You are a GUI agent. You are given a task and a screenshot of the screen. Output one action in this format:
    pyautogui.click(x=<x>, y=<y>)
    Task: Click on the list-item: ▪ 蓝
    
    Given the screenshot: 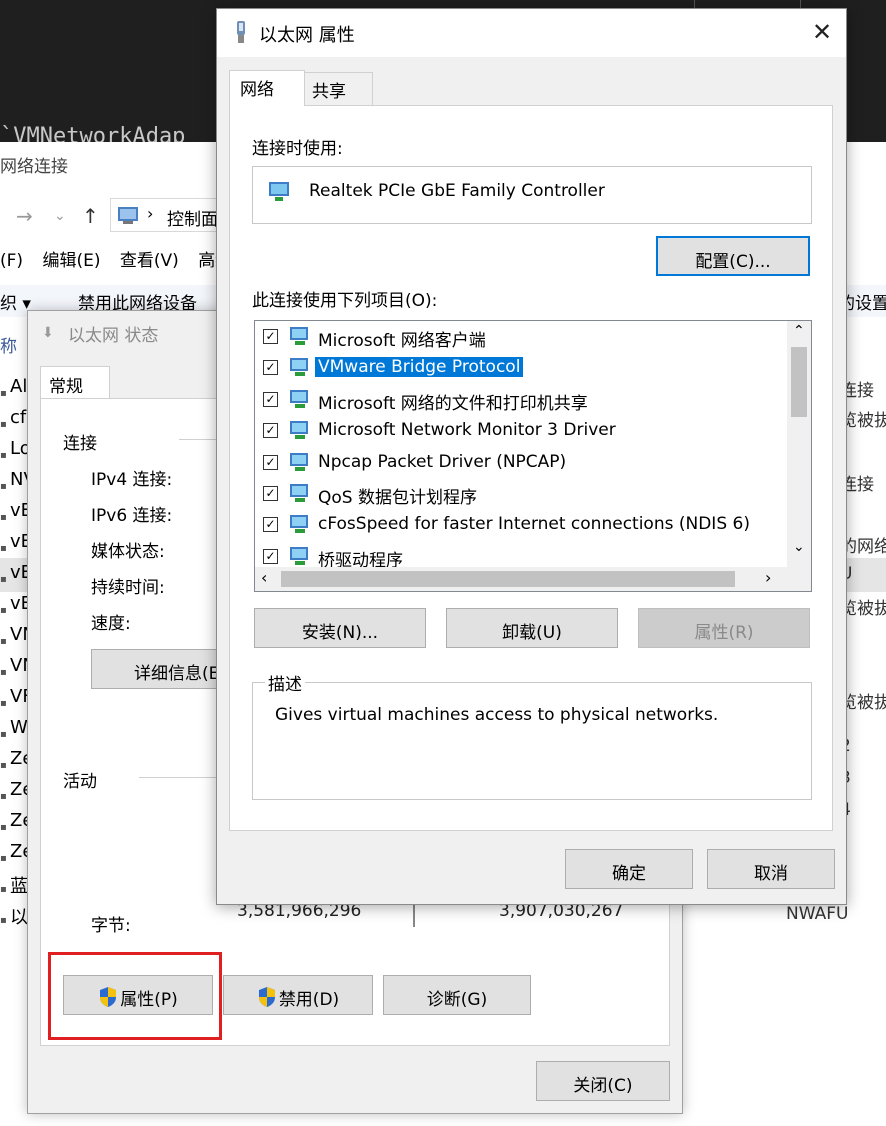 What is the action you would take?
    pyautogui.click(x=15, y=885)
    